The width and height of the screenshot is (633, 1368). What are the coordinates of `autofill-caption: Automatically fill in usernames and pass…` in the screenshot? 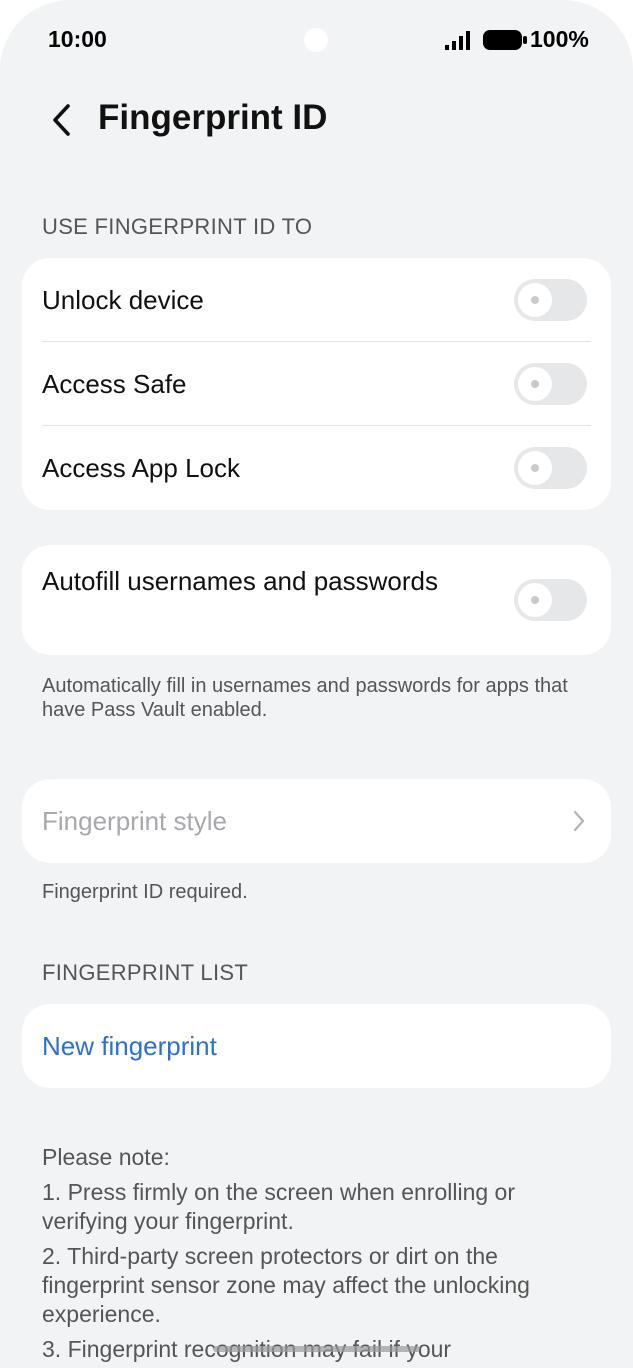 It's located at (305, 698).